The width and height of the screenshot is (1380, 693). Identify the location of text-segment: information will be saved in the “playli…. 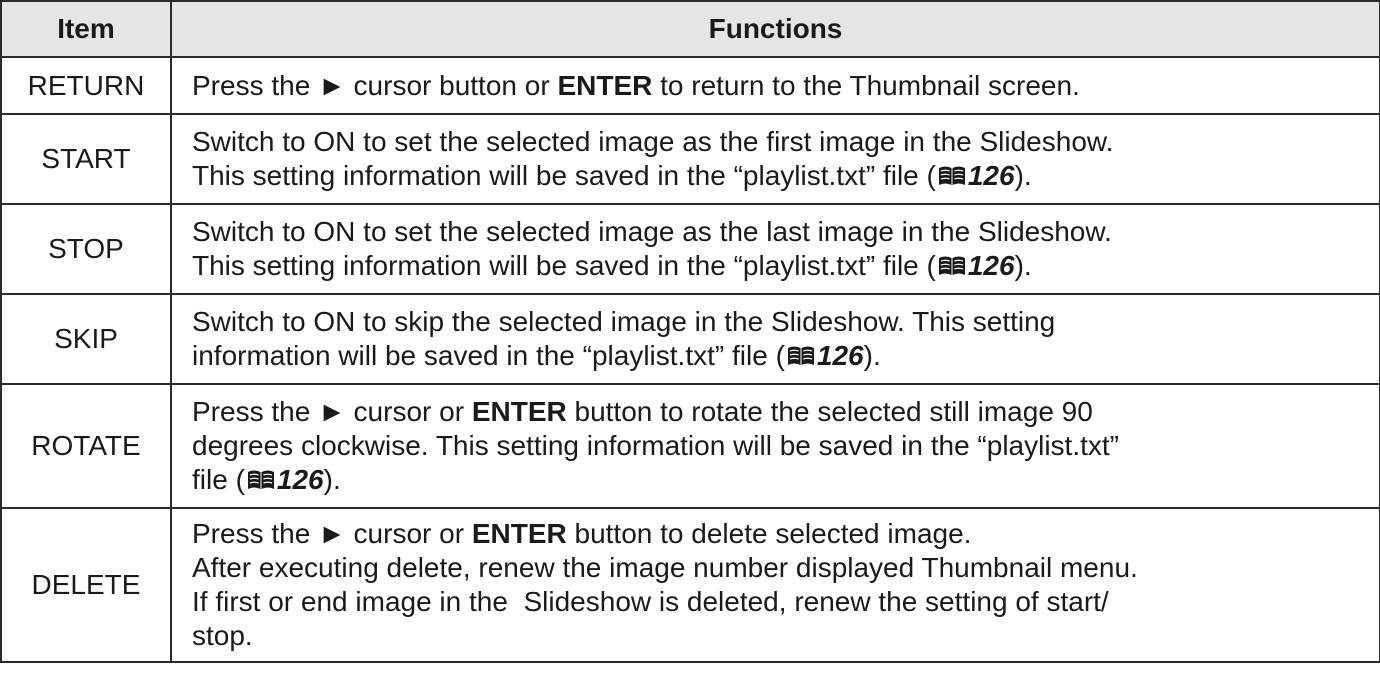
(488, 355).